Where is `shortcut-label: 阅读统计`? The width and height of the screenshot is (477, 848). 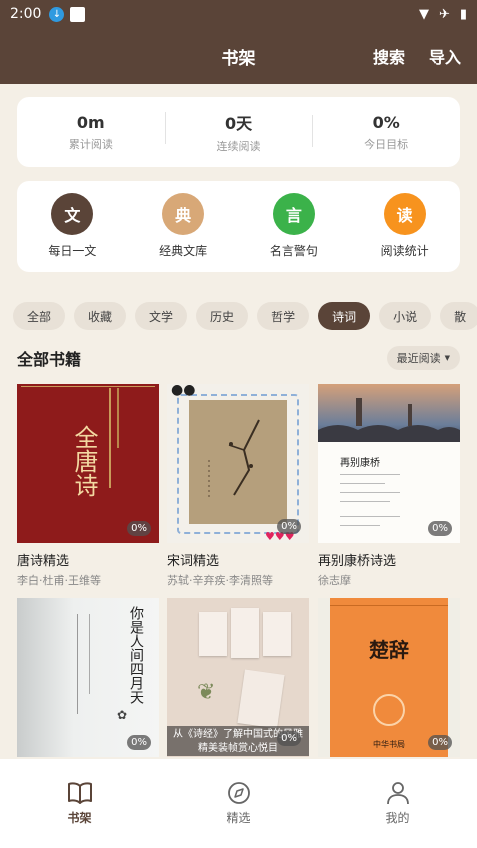 shortcut-label: 阅读统计 is located at coordinates (404, 251).